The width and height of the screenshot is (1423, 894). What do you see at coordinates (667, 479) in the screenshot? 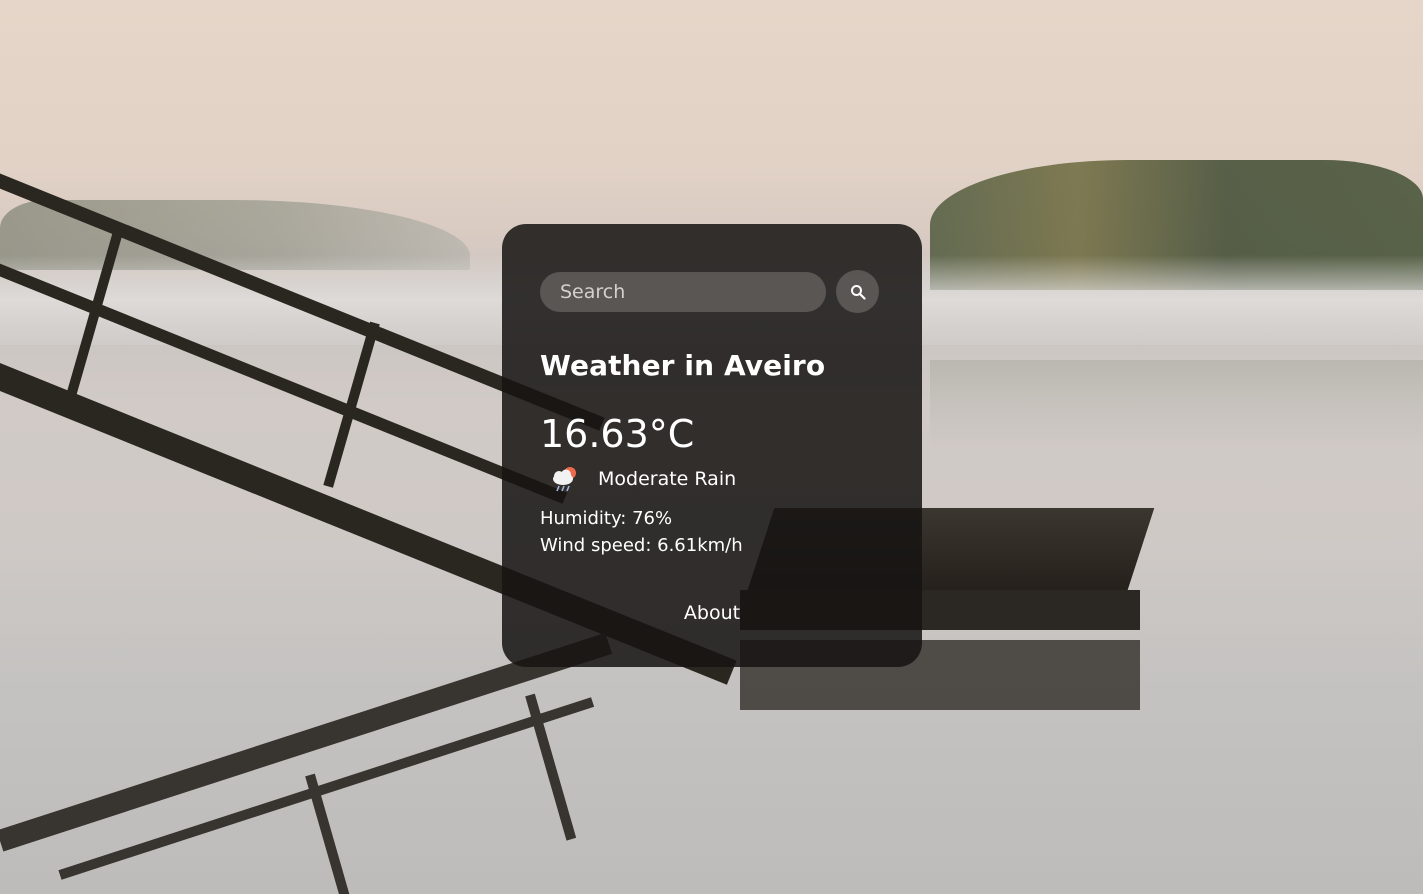
I see `condition-description: Moderate Rain` at bounding box center [667, 479].